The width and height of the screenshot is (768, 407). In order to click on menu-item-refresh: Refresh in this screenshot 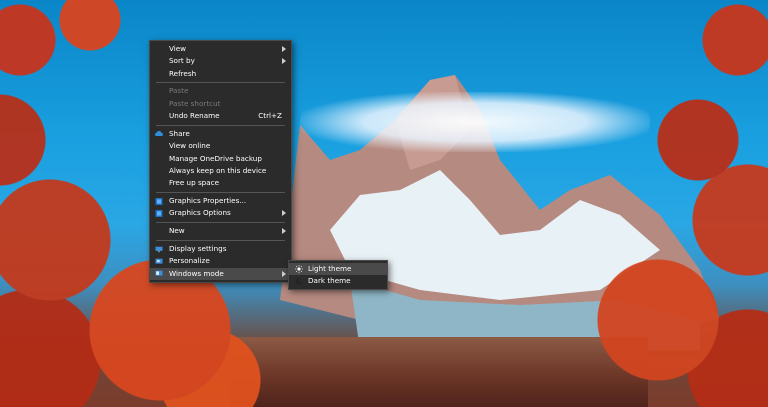, I will do `click(220, 74)`.